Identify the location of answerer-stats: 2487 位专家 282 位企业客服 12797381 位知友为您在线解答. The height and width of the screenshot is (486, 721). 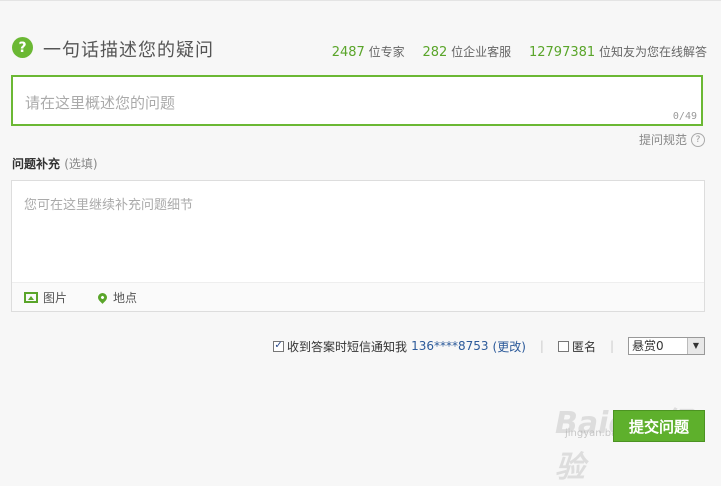
(519, 51).